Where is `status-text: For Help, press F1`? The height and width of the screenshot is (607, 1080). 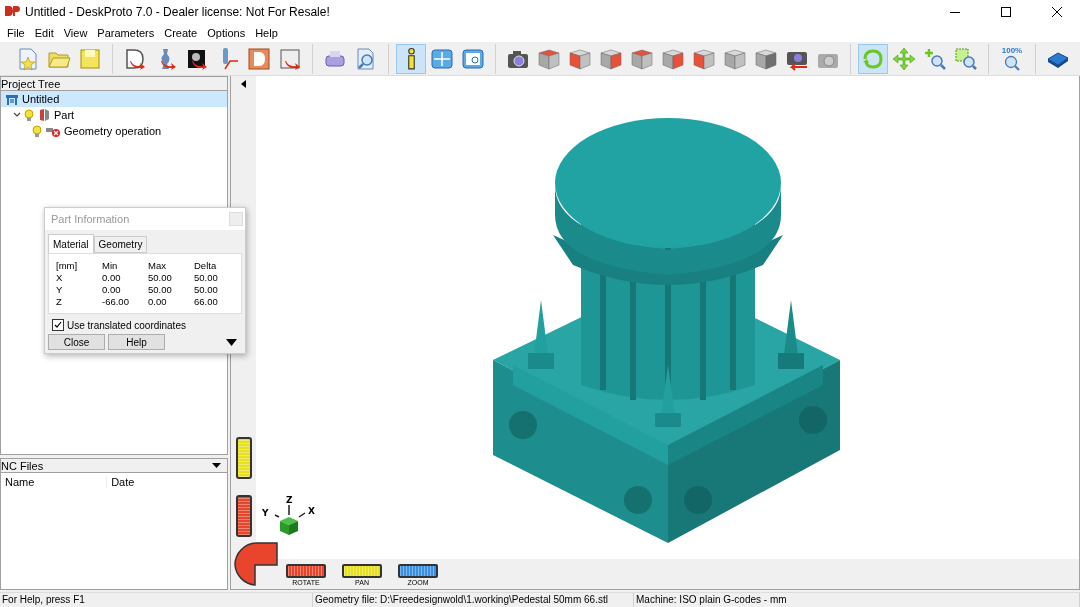 status-text: For Help, press F1 is located at coordinates (156, 600).